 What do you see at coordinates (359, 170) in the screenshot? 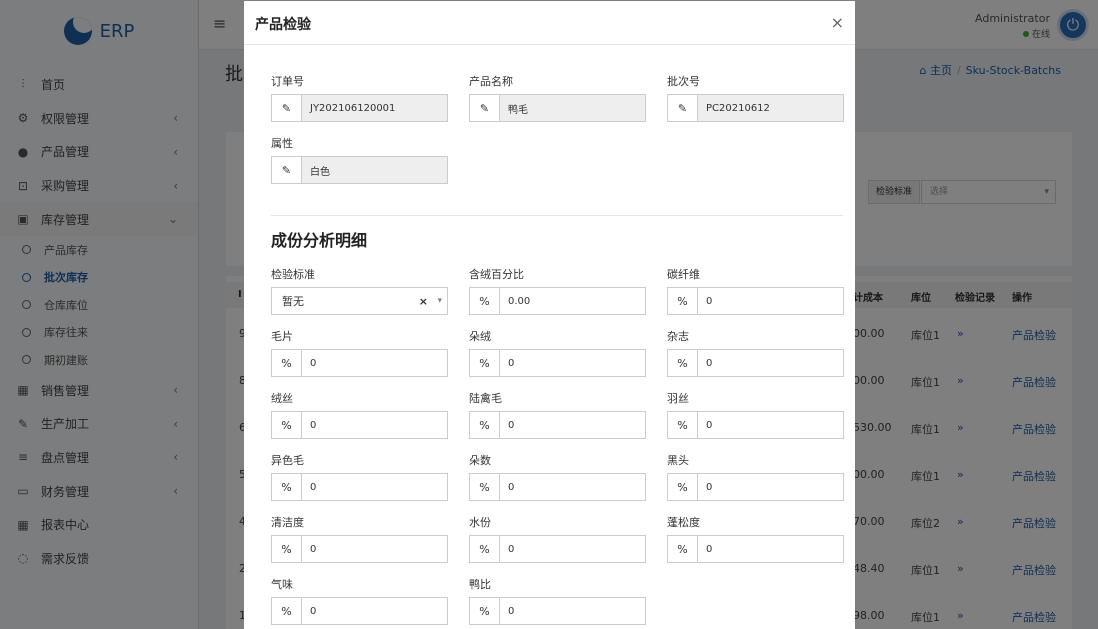
I see `attribute-field: ✎ 白色` at bounding box center [359, 170].